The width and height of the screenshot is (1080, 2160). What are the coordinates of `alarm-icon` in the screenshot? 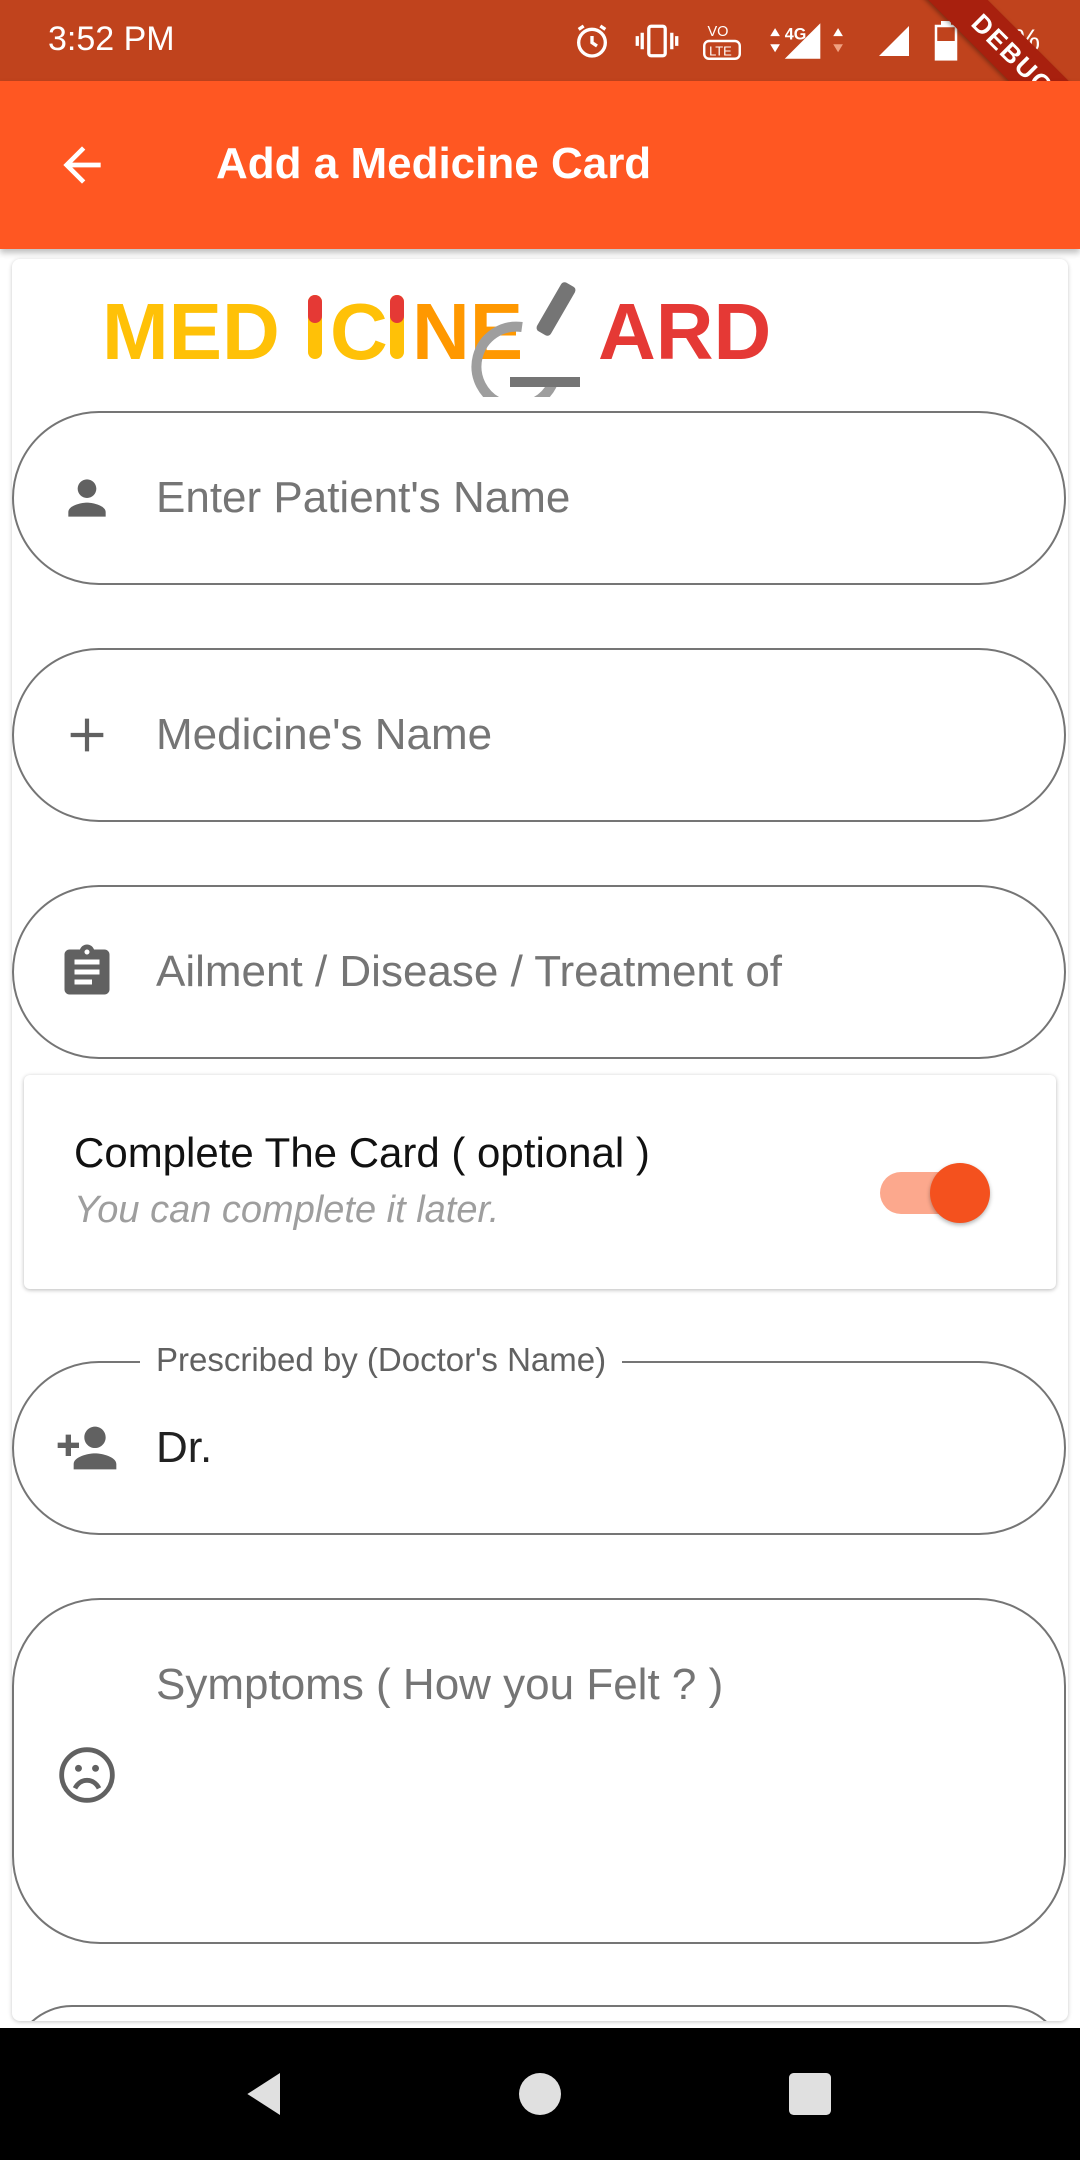 It's located at (591, 41).